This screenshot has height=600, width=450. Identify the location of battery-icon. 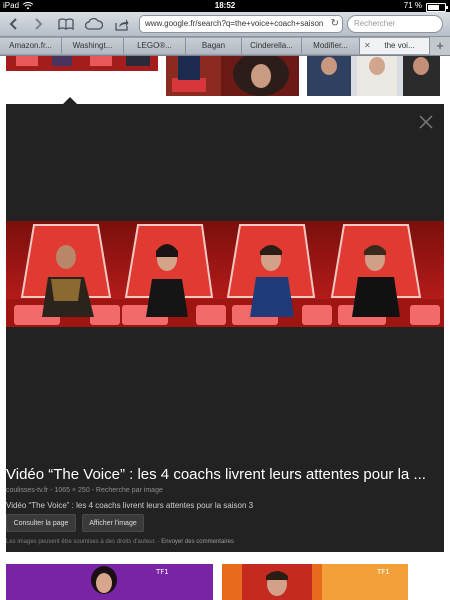
(437, 7).